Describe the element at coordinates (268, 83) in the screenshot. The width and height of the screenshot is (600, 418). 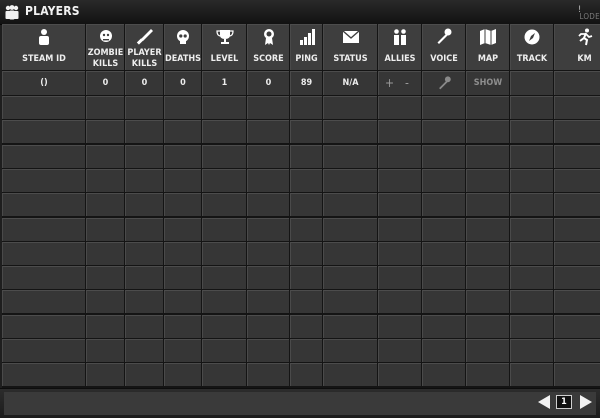
I see `player-cell-score: 0` at that location.